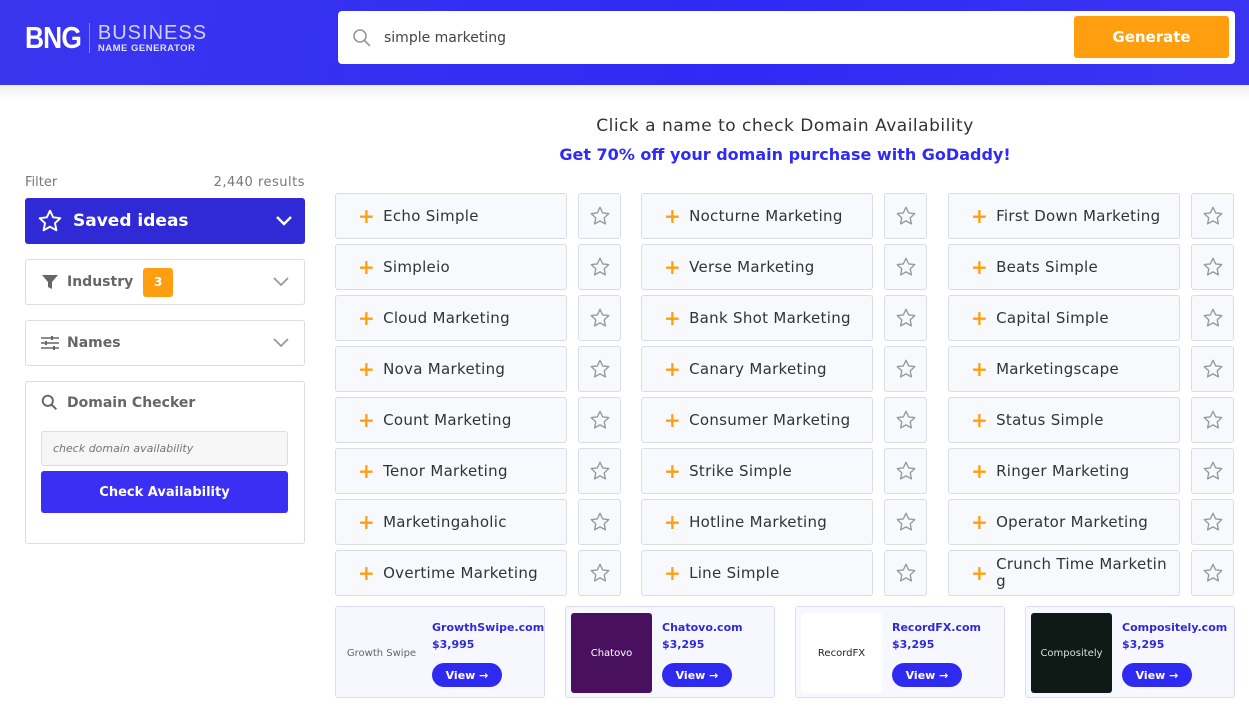 Image resolution: width=1249 pixels, height=706 pixels. Describe the element at coordinates (158, 282) in the screenshot. I see `industry-count-badge: 3` at that location.